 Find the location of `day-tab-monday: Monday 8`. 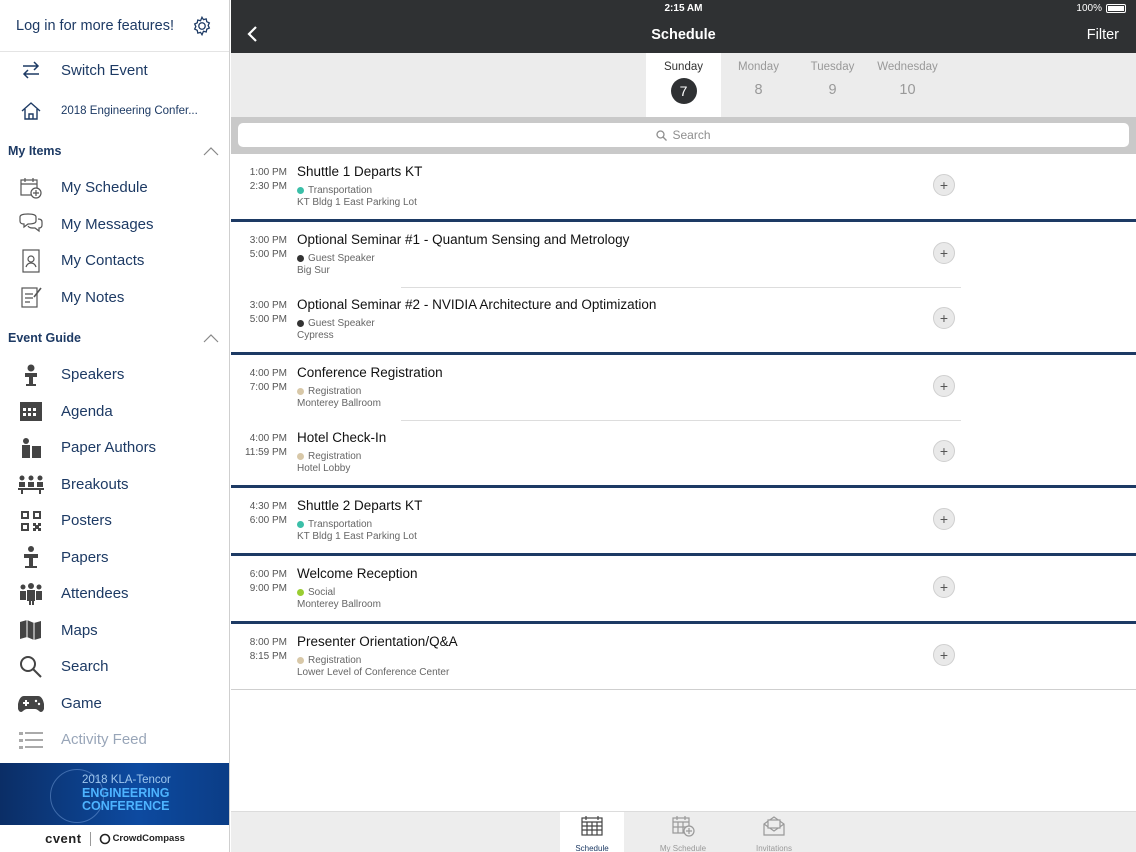

day-tab-monday: Monday 8 is located at coordinates (758, 85).